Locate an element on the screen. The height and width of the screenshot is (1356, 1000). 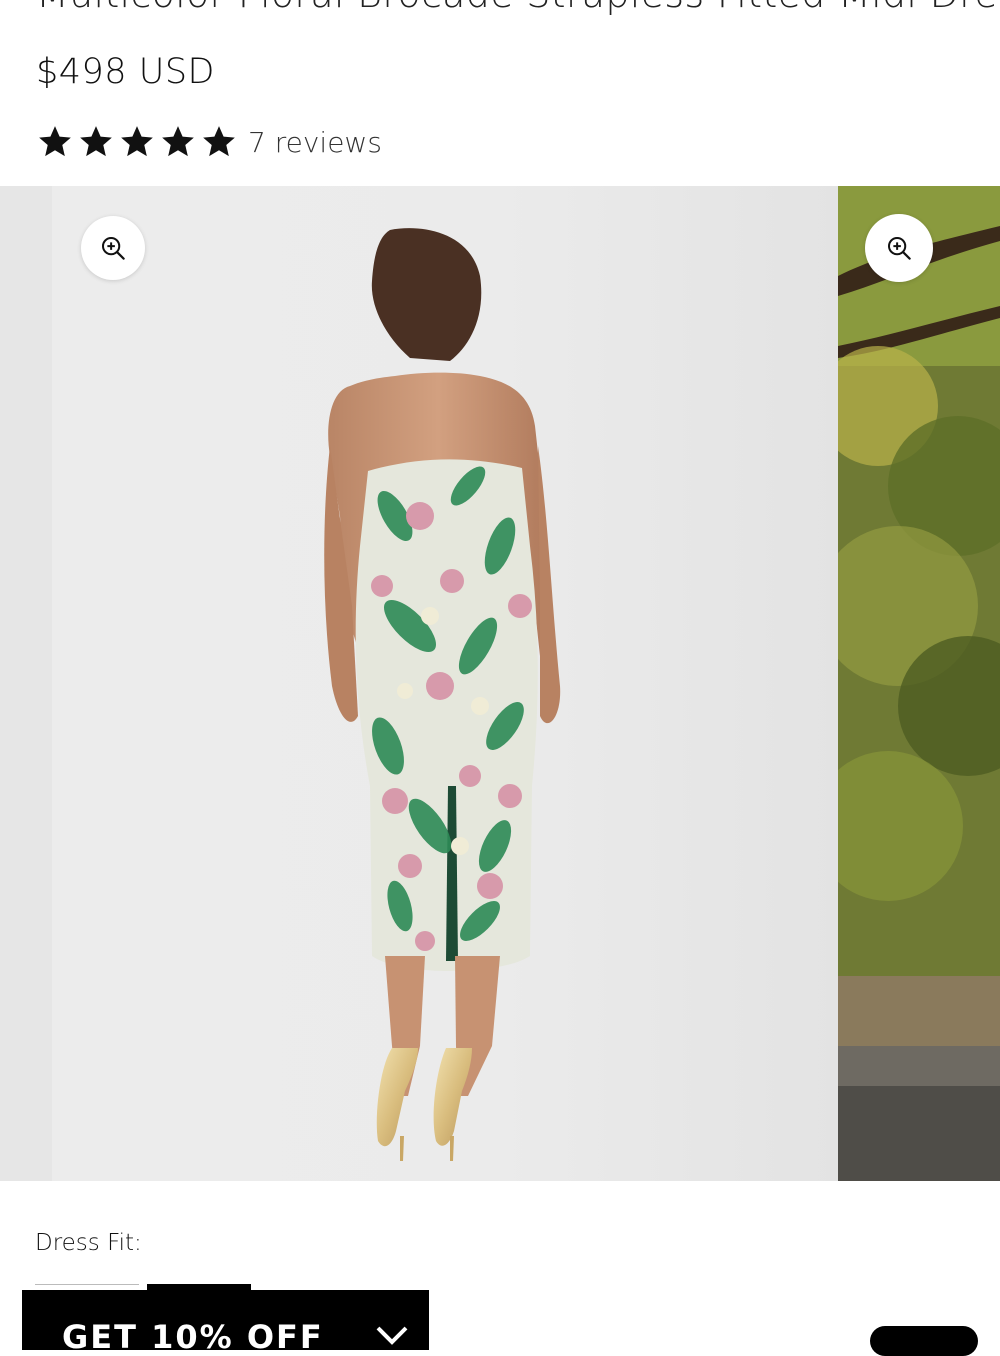
star-rating is located at coordinates (137, 142).